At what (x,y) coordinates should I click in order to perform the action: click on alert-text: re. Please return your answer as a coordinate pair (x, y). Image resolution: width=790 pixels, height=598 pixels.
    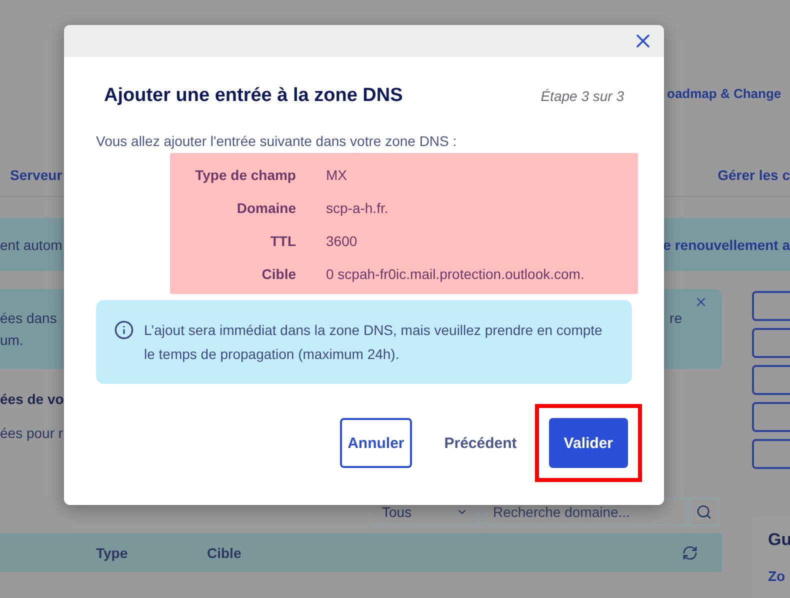
    Looking at the image, I should click on (676, 318).